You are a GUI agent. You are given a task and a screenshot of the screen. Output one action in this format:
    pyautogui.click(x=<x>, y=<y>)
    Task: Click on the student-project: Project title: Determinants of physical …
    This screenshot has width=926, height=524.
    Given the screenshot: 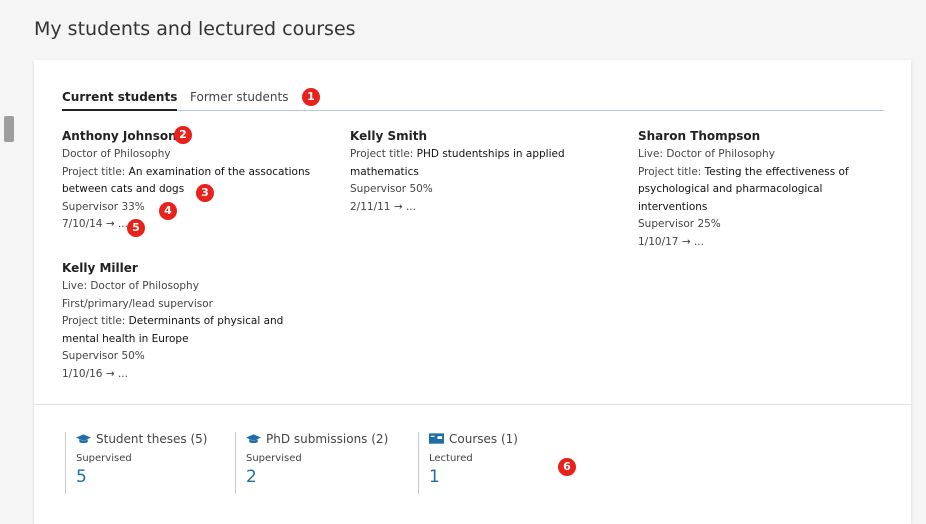 What is the action you would take?
    pyautogui.click(x=173, y=321)
    